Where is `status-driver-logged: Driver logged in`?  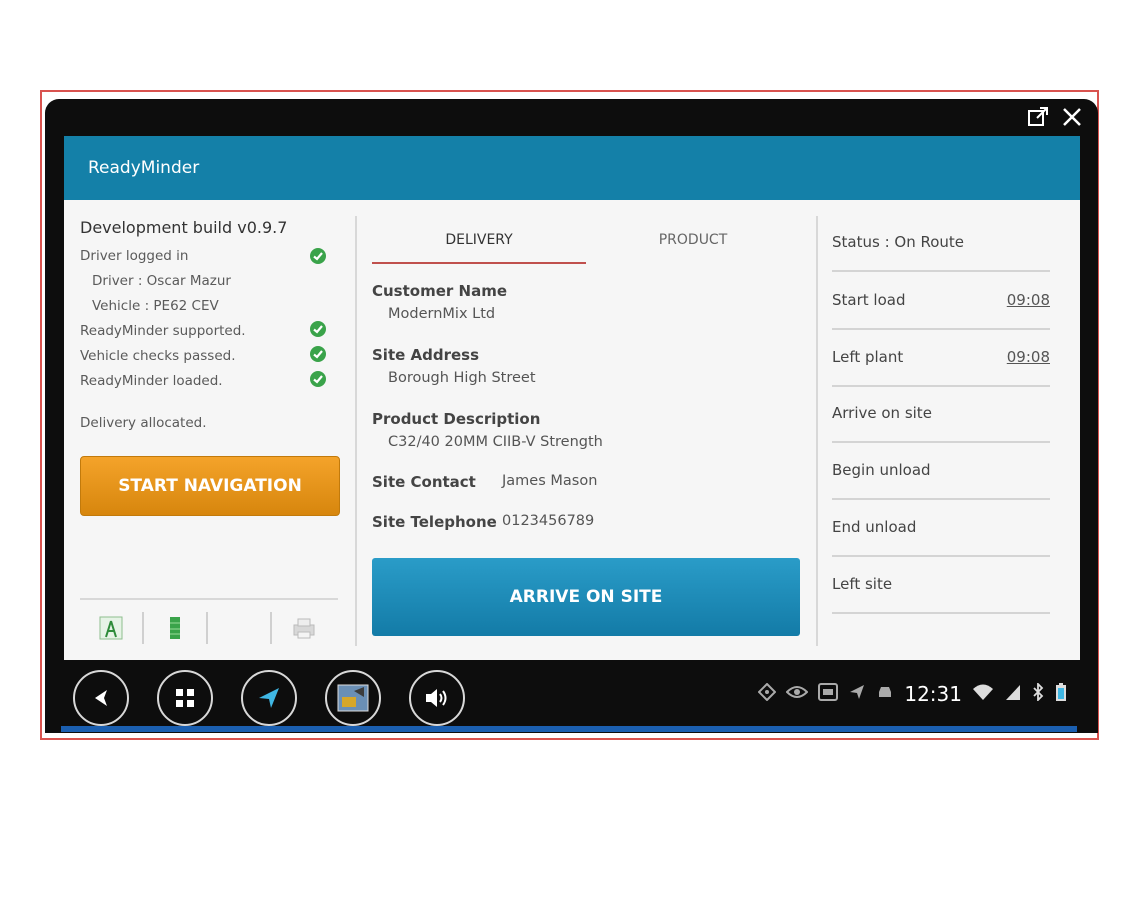 status-driver-logged: Driver logged in is located at coordinates (134, 256).